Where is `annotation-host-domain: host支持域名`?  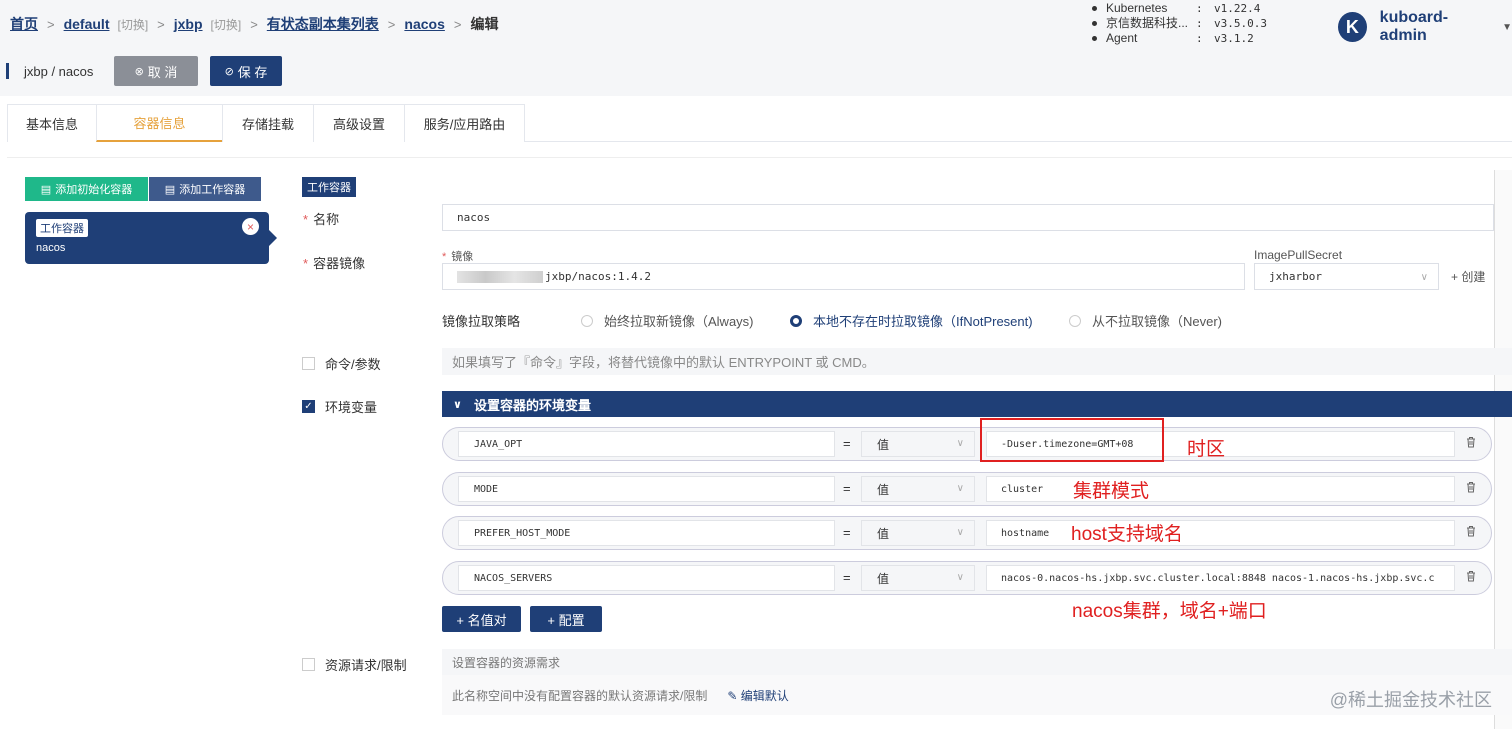 annotation-host-domain: host支持域名 is located at coordinates (1127, 534).